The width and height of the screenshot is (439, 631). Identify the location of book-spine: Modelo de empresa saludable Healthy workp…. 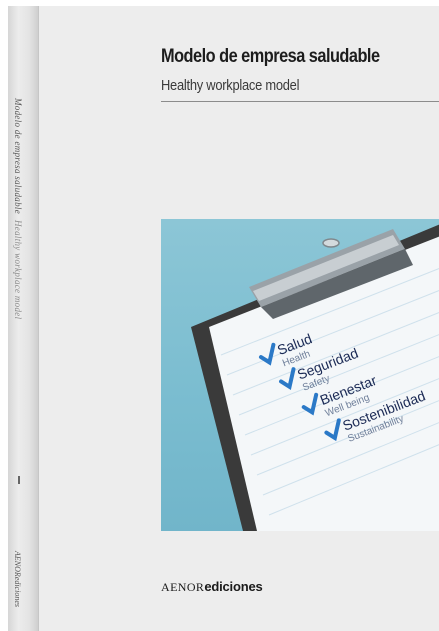
(23, 318).